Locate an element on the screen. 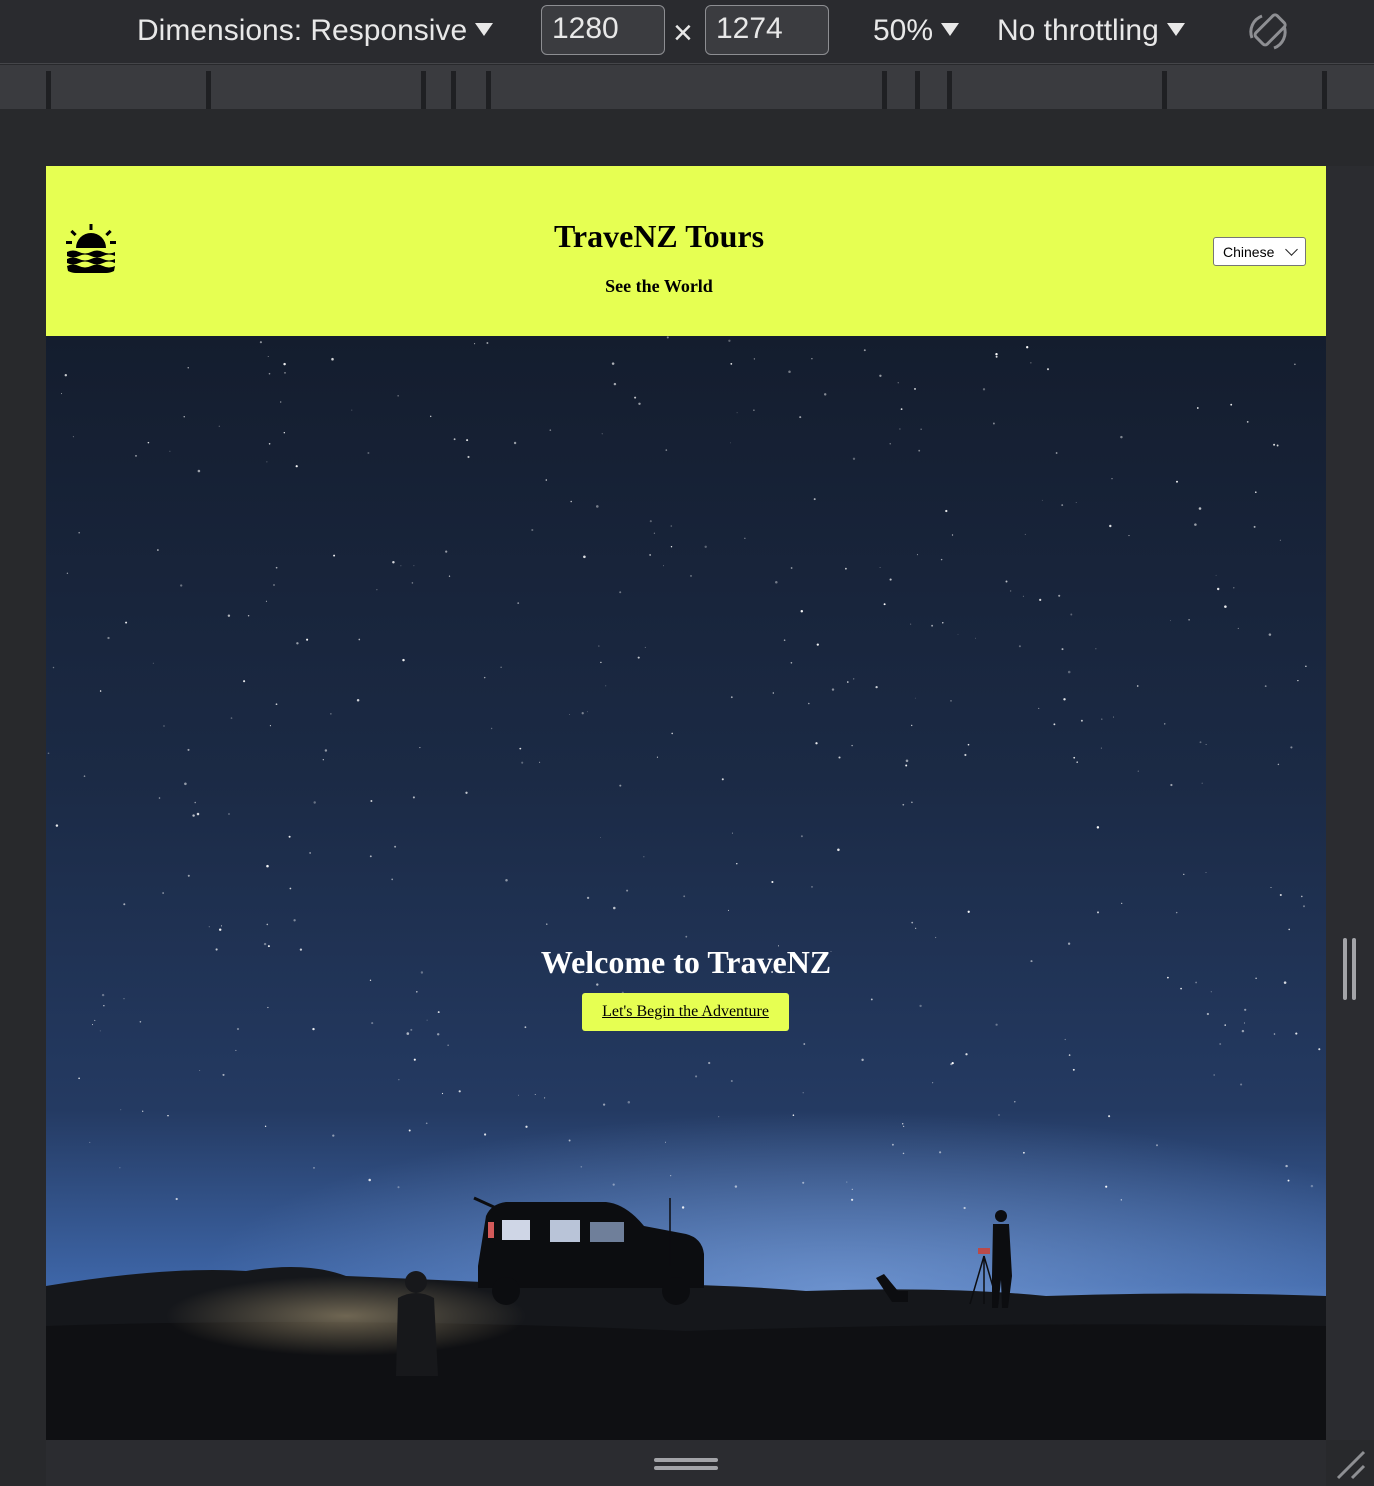 The width and height of the screenshot is (1374, 1486). throttling-dropdown: No throttling is located at coordinates (1091, 31).